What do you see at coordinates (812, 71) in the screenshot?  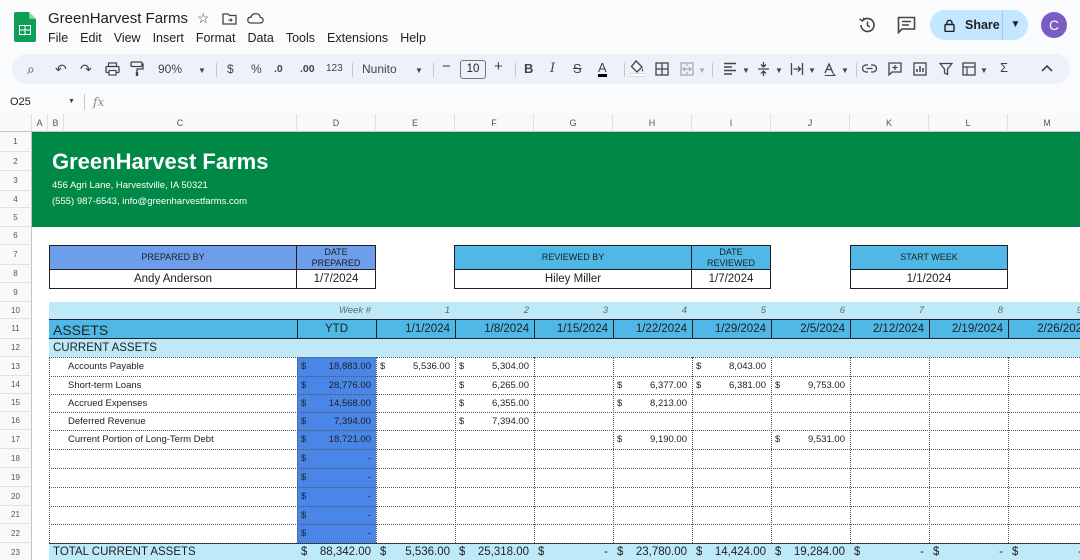 I see `wrap-dropdown-icon: ▼` at bounding box center [812, 71].